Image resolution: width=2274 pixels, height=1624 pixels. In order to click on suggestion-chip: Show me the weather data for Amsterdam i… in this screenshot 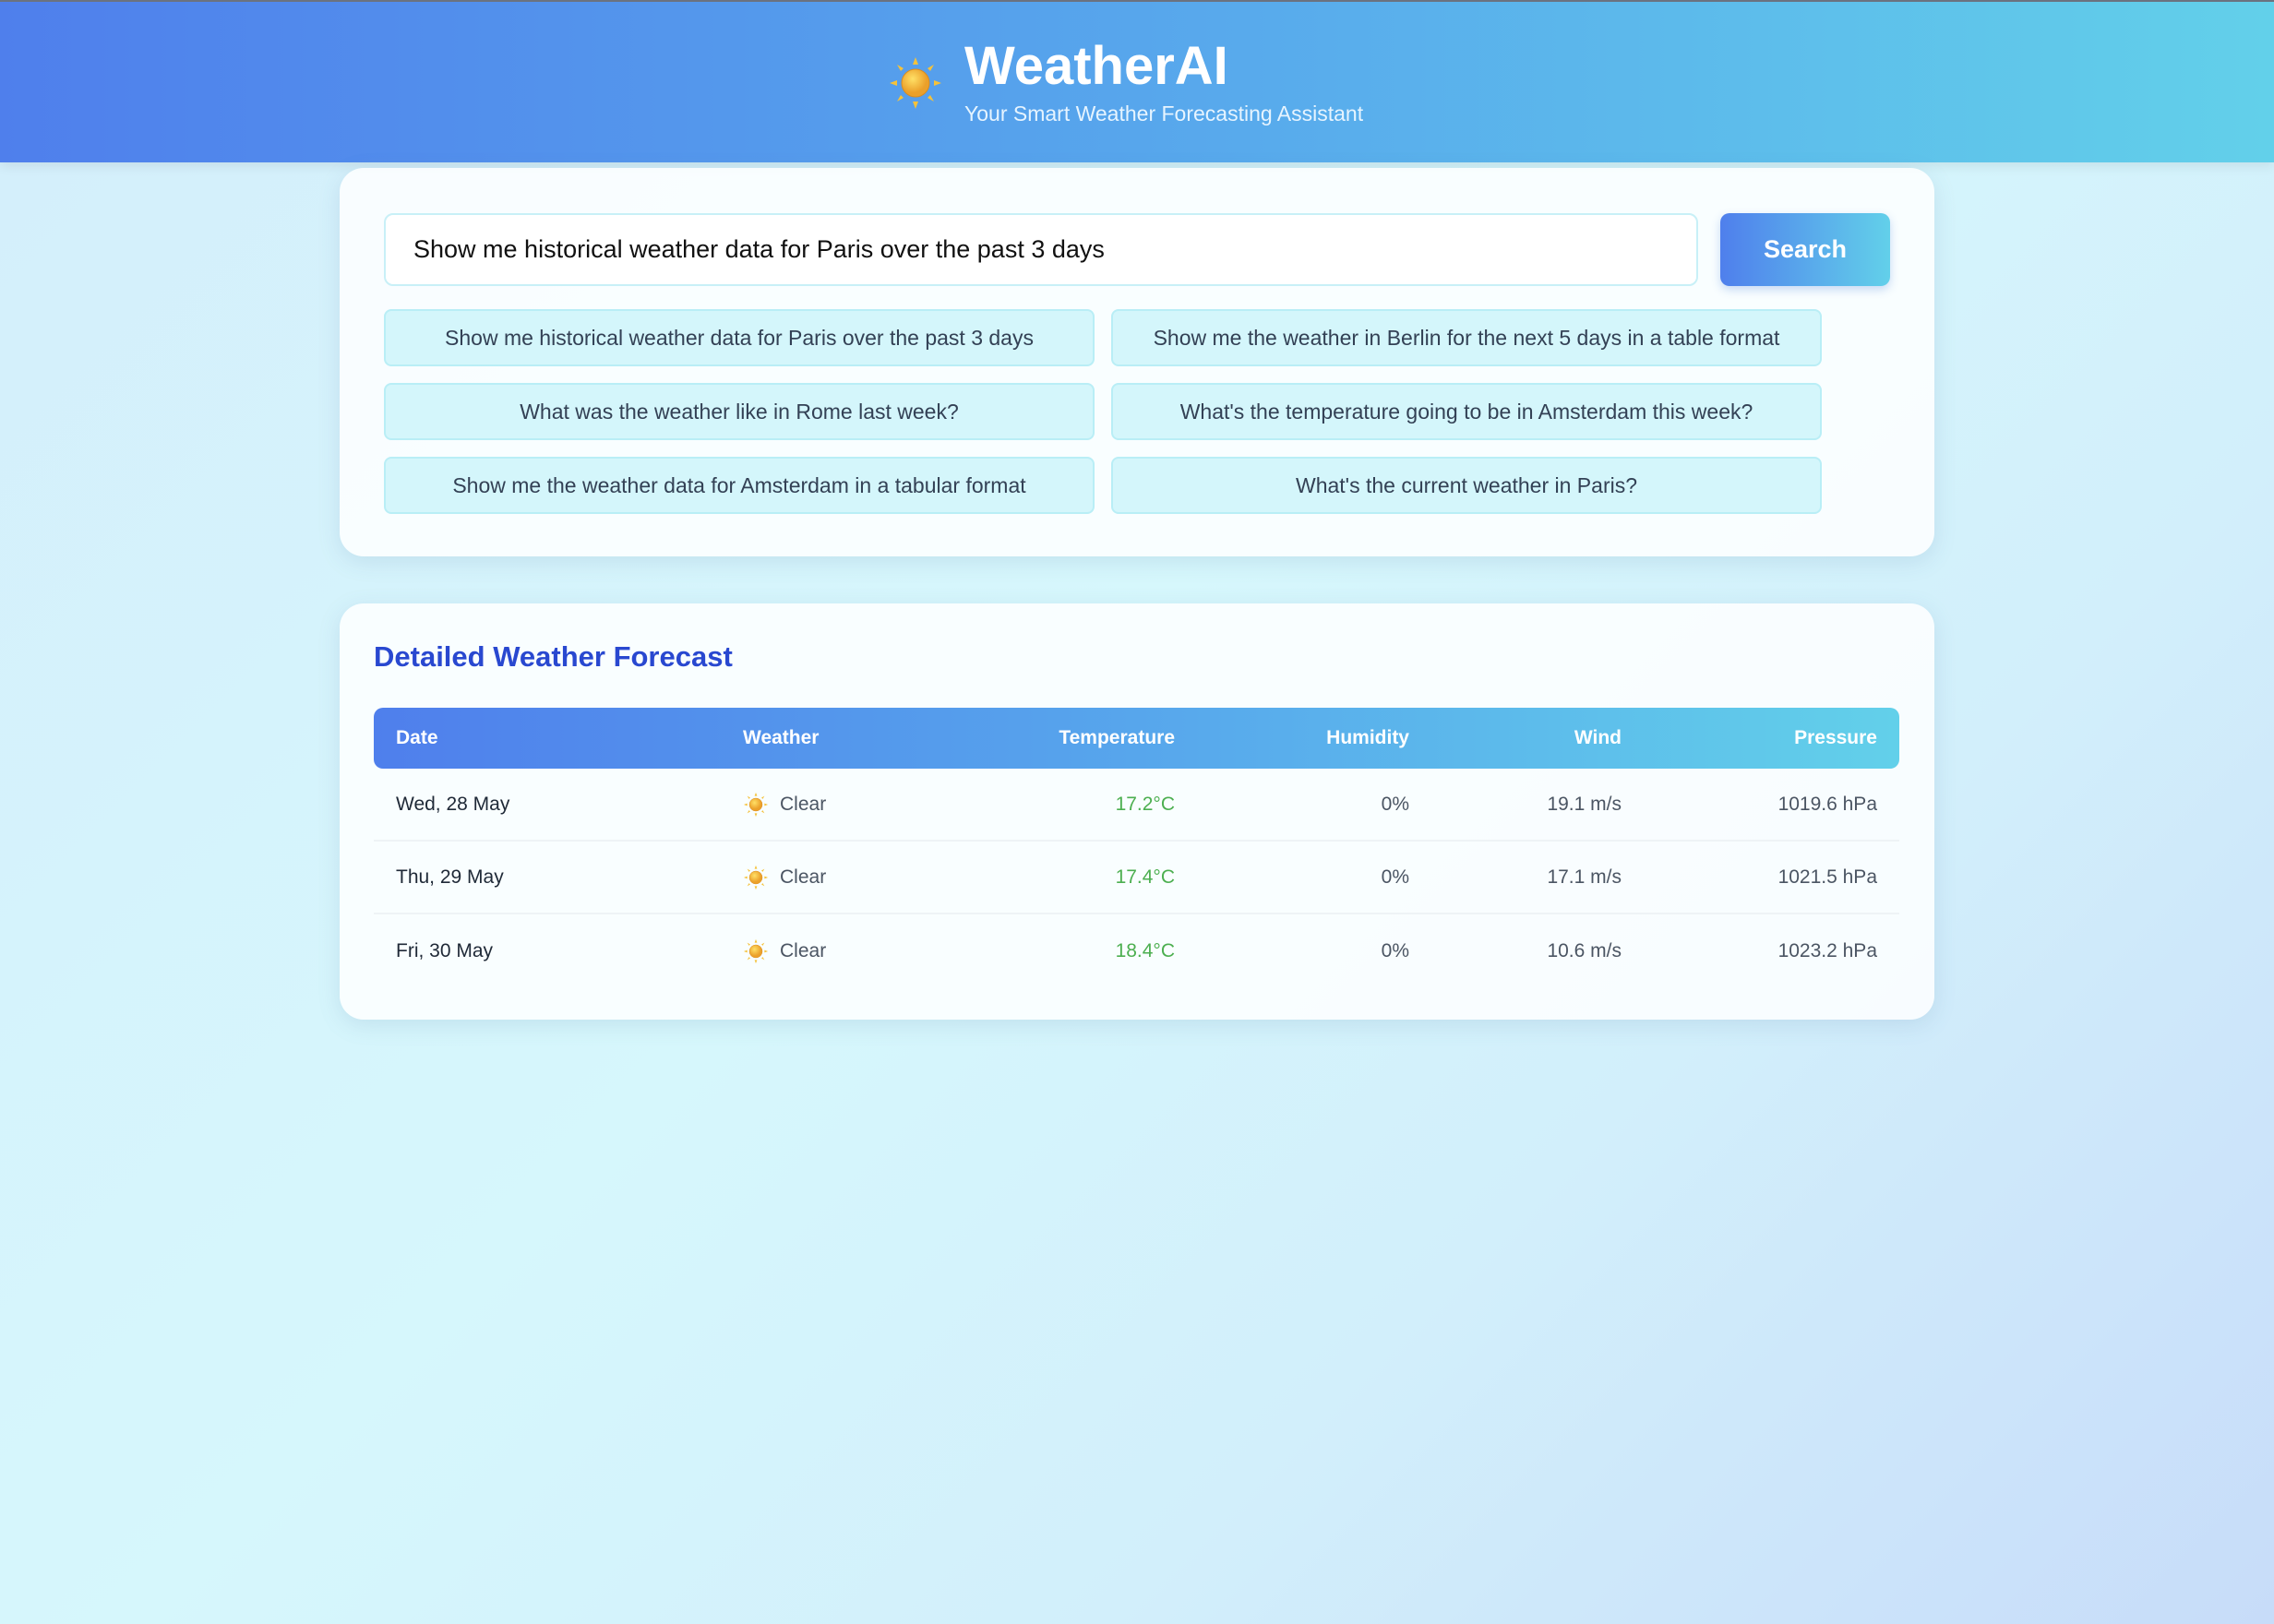, I will do `click(739, 485)`.